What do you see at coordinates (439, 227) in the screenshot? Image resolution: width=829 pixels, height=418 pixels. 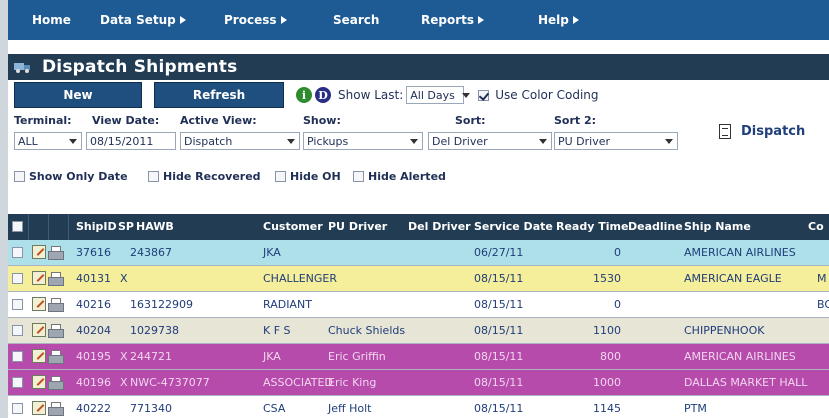 I see `col-del-driver: Del Driver` at bounding box center [439, 227].